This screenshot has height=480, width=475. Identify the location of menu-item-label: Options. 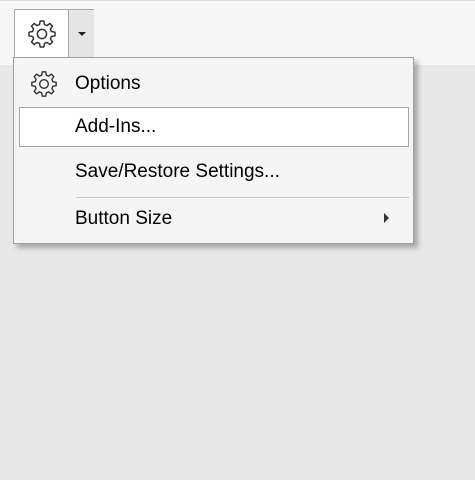
(108, 83).